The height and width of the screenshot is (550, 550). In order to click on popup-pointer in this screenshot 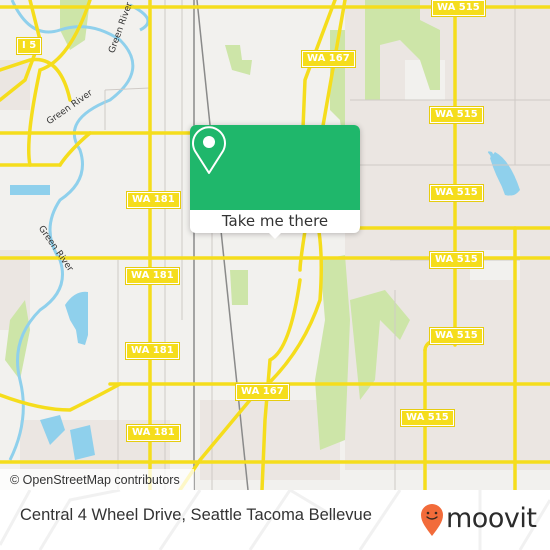, I will do `click(275, 235)`.